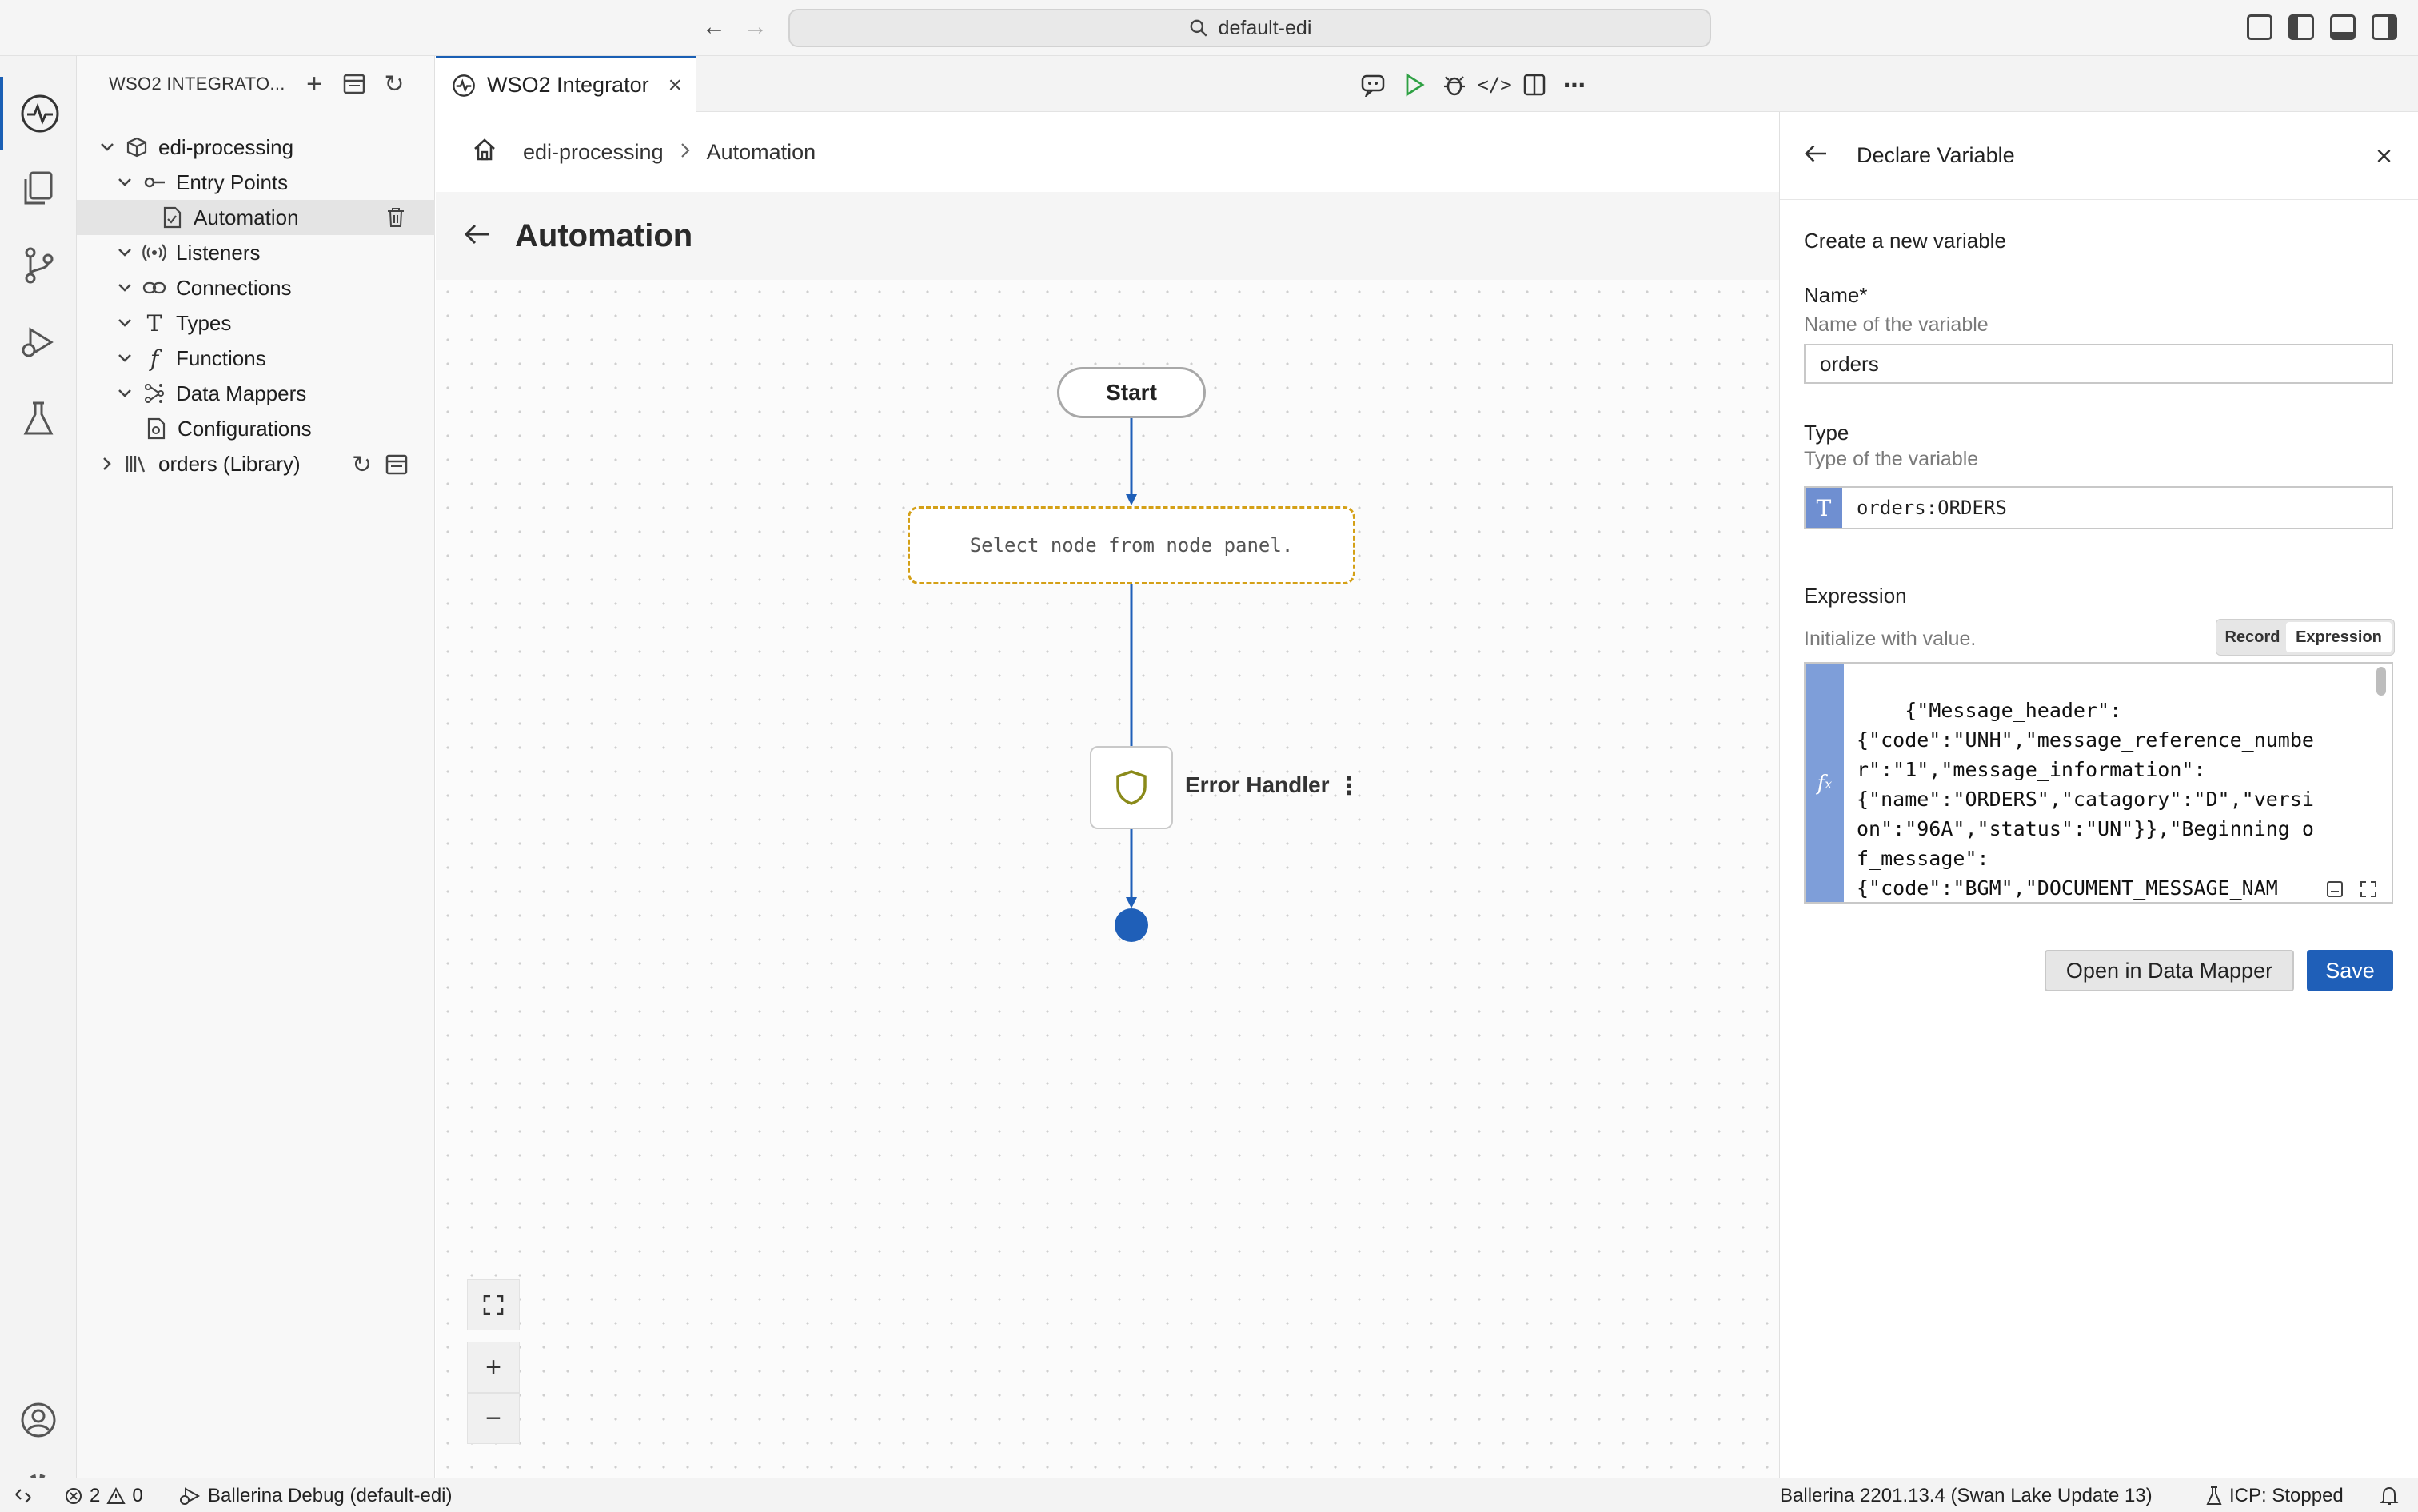 The image size is (2418, 1512). What do you see at coordinates (256, 358) in the screenshot?
I see `tree-item-functions: f Functions` at bounding box center [256, 358].